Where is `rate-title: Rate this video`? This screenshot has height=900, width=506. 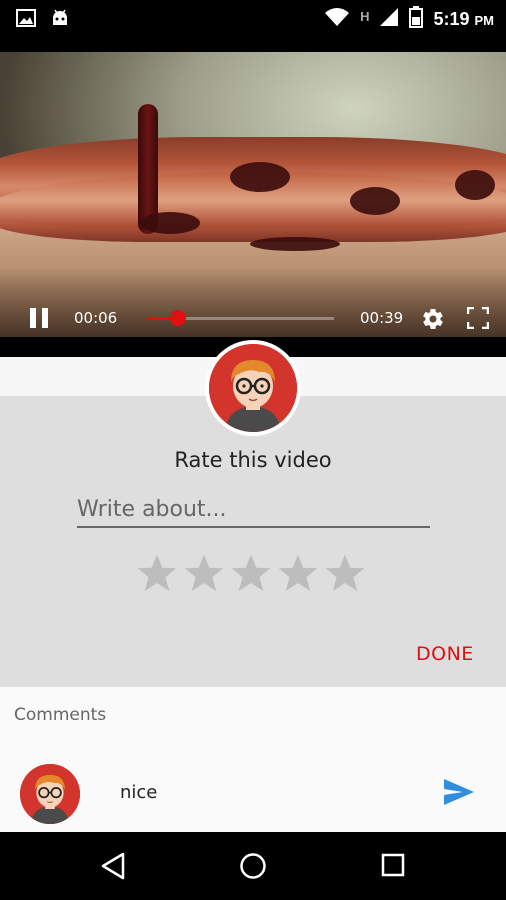
rate-title: Rate this video is located at coordinates (253, 460).